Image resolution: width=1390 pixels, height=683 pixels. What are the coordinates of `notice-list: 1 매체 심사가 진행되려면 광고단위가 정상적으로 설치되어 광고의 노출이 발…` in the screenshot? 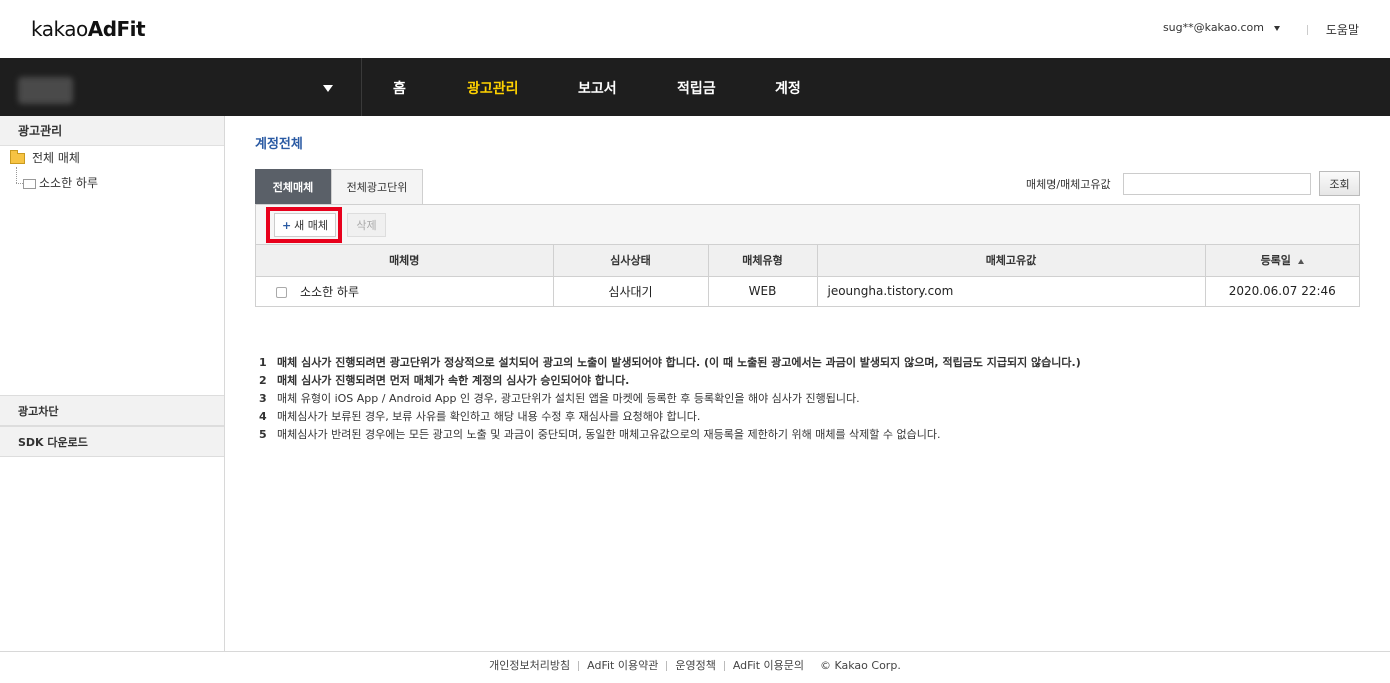 It's located at (809, 399).